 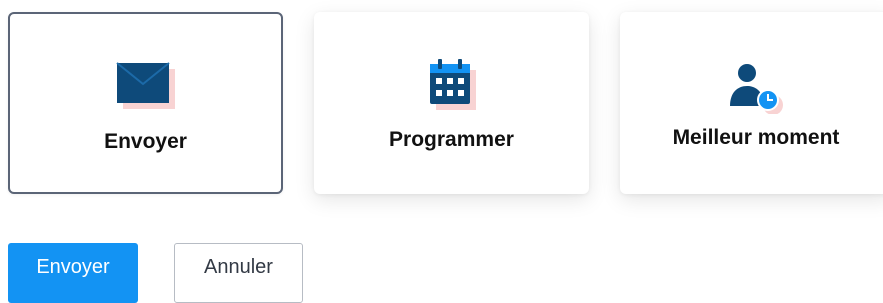 I want to click on calendar-icon, so click(x=452, y=84).